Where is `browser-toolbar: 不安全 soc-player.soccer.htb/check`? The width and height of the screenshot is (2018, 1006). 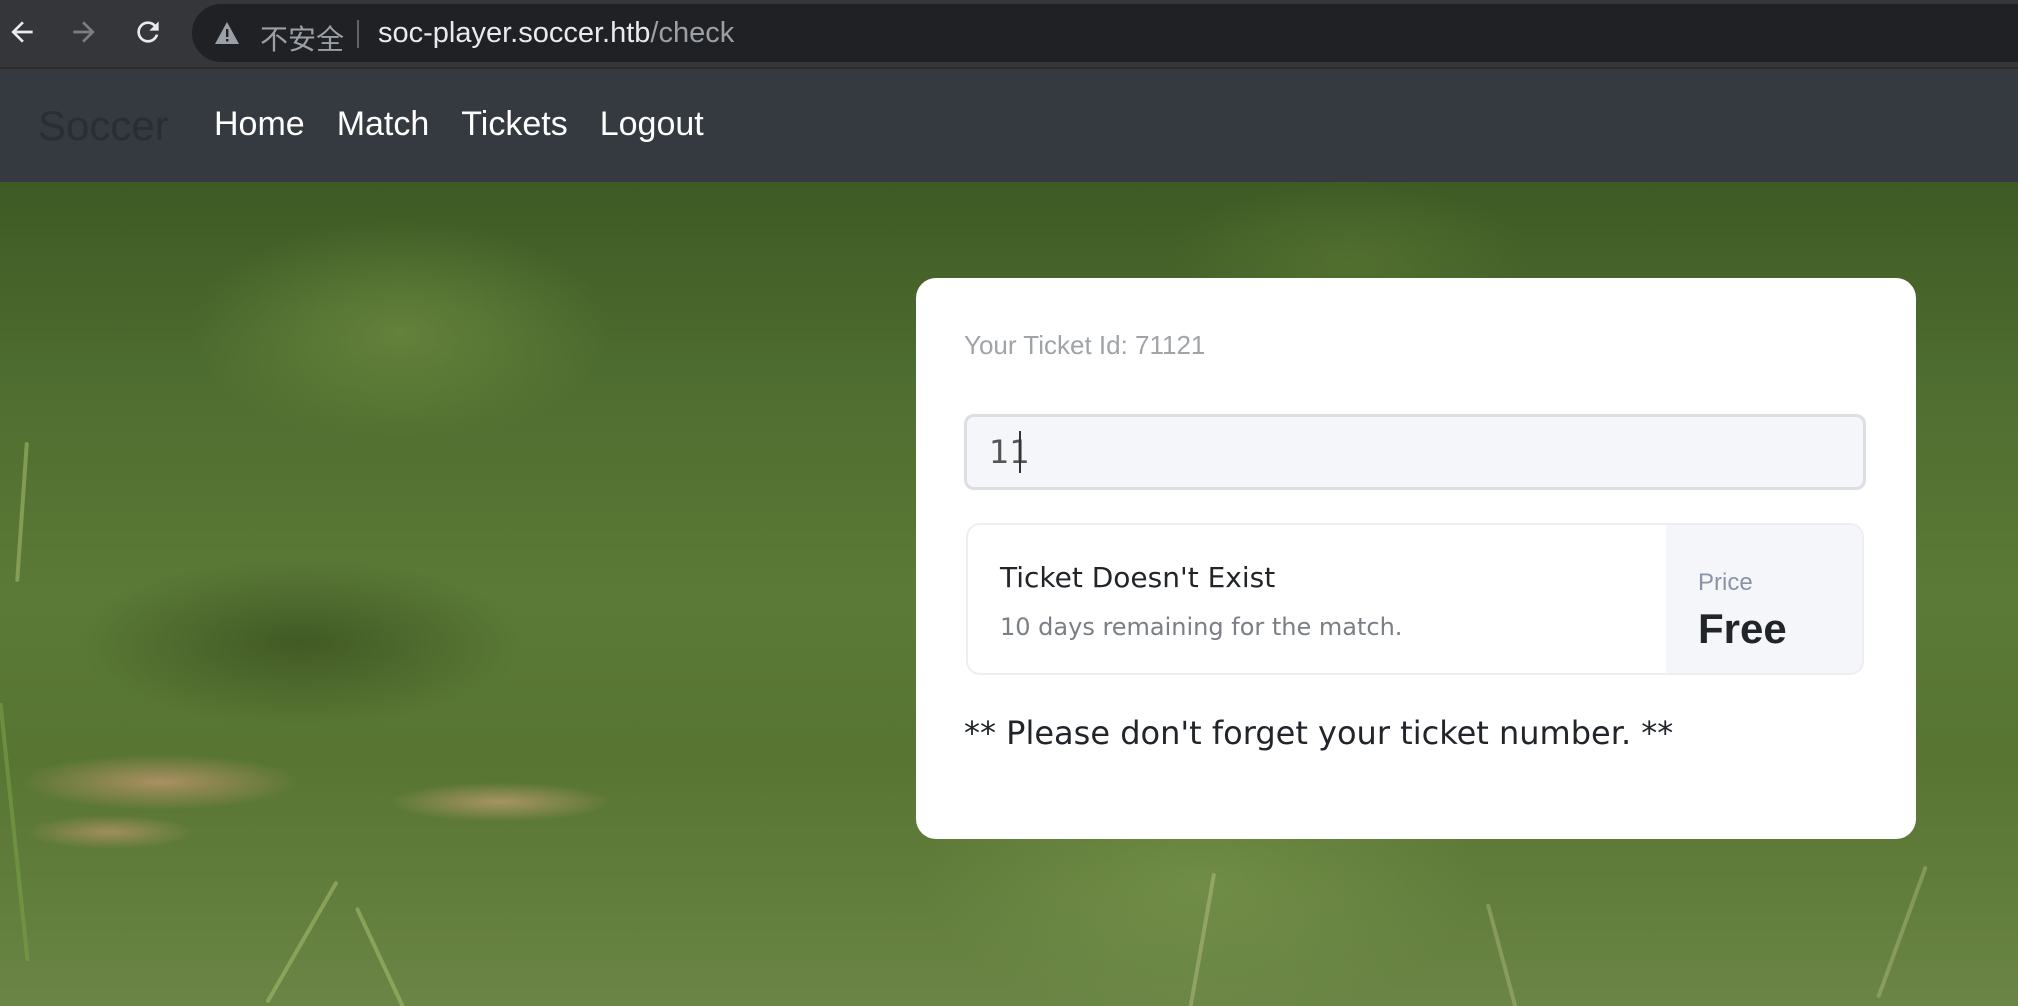
browser-toolbar: 不安全 soc-player.soccer.htb/check is located at coordinates (1009, 34).